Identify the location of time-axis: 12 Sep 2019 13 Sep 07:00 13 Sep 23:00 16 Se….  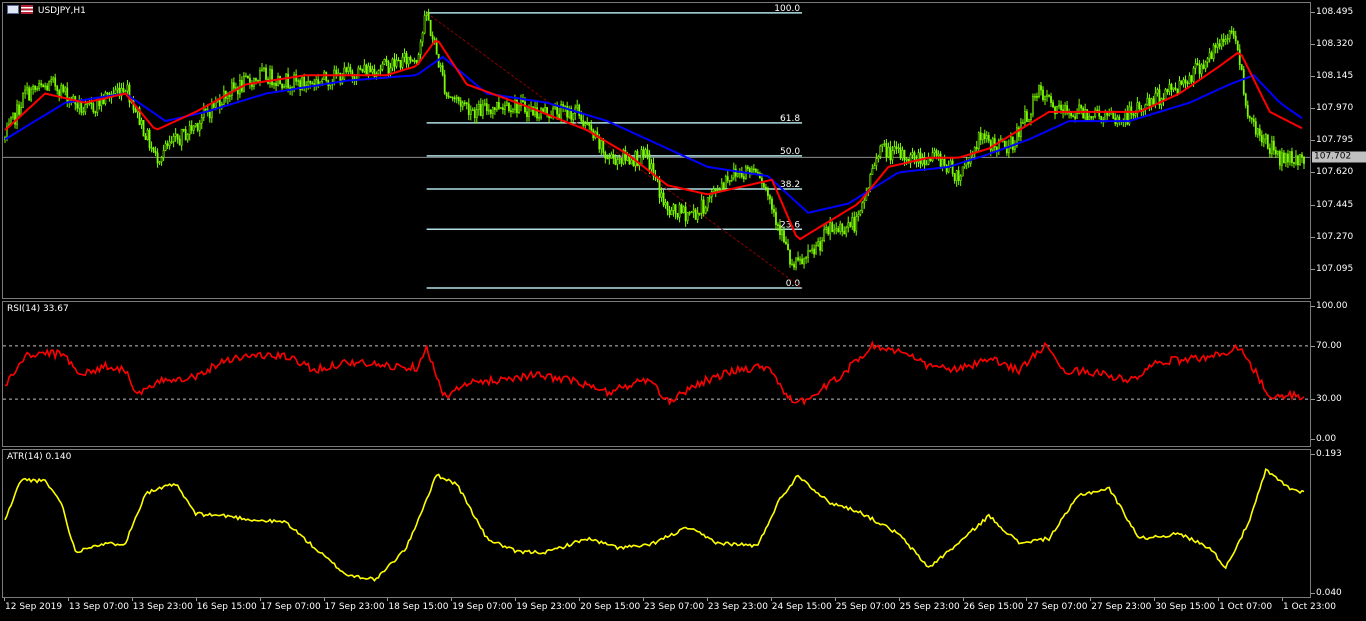
(669, 609).